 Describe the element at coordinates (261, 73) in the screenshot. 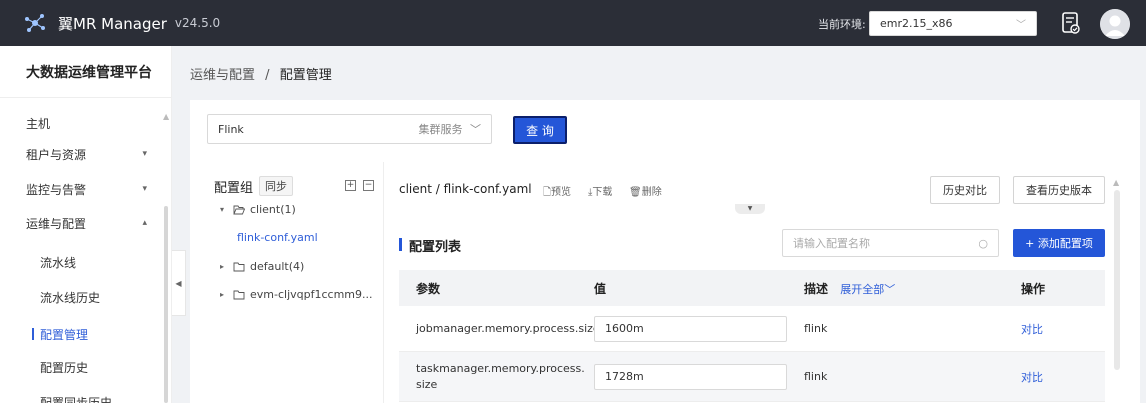

I see `breadcrumb: 运维与配置 / 配置管理` at that location.